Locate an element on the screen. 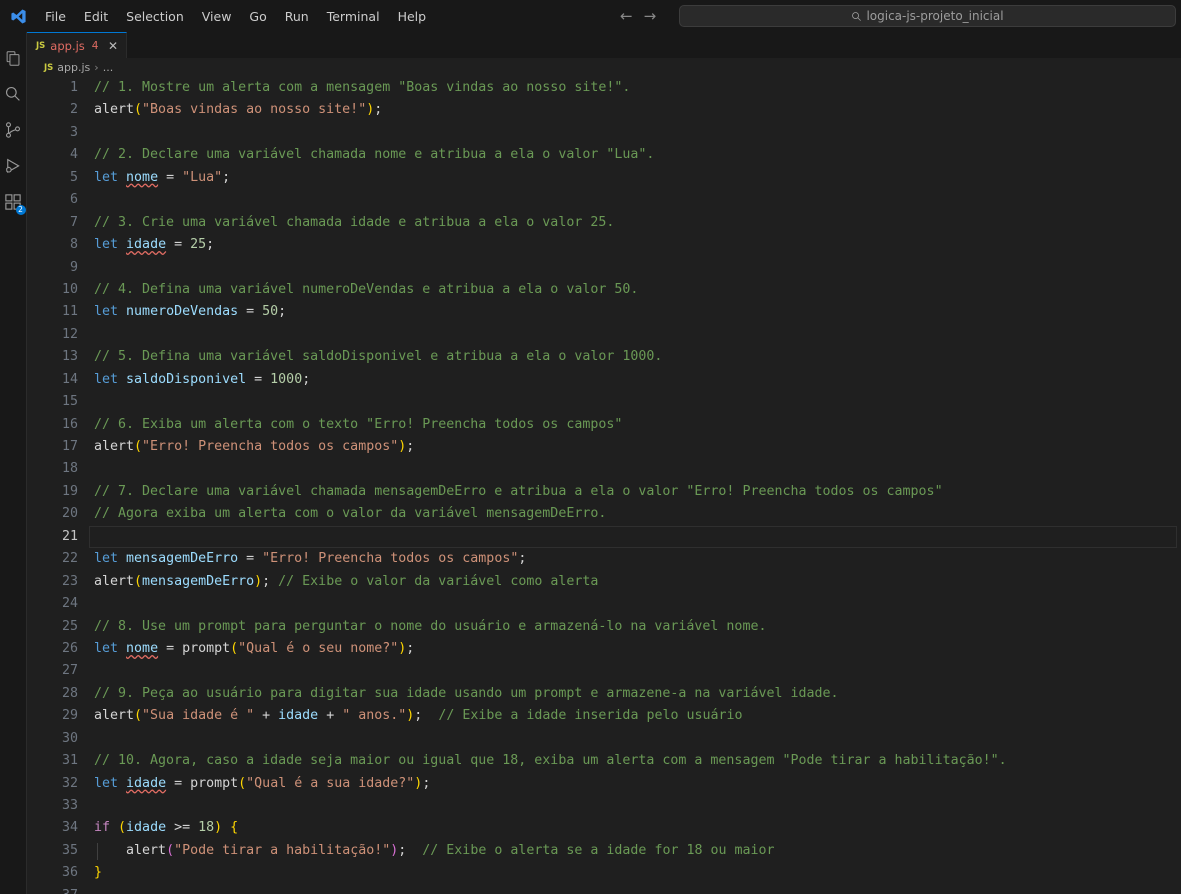 The image size is (1181, 894). line-number: 9 is located at coordinates (73, 267).